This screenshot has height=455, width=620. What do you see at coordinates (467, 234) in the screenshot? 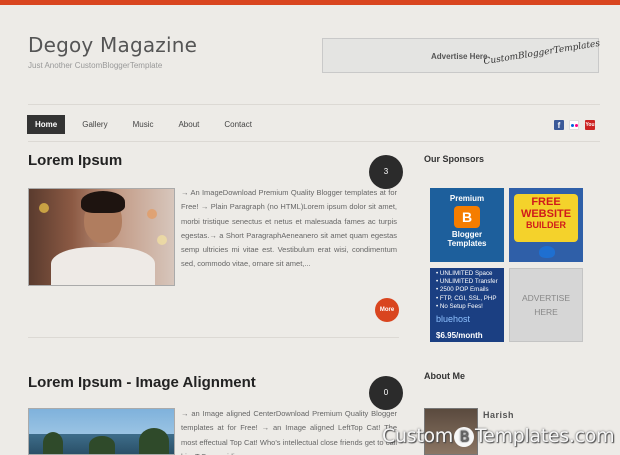
I see `sponsor-text: Blogger` at bounding box center [467, 234].